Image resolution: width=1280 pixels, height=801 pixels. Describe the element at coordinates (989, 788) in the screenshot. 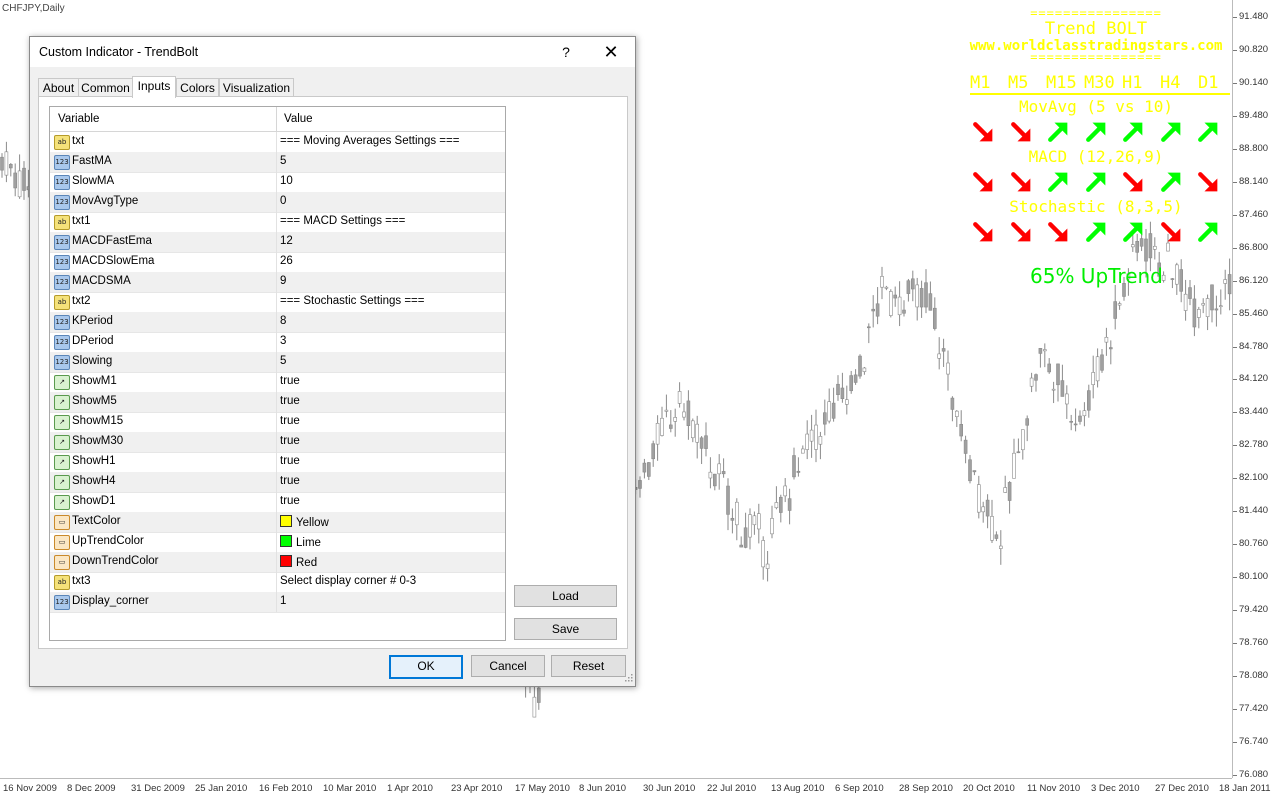

I see `time-tick-label: 20 Oct 2010` at that location.